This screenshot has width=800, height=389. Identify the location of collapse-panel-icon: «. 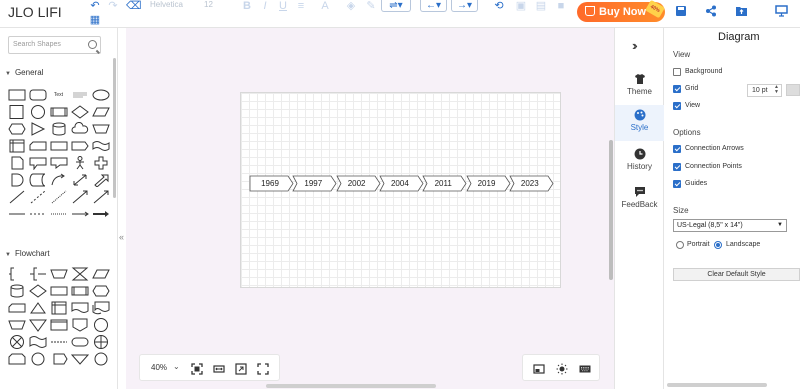
(121, 237).